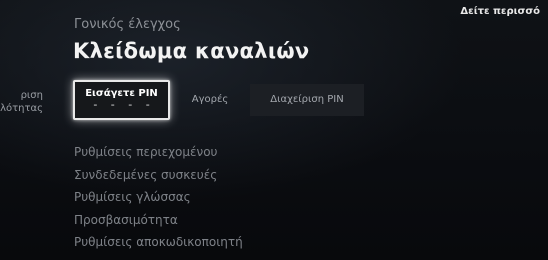  Describe the element at coordinates (307, 100) in the screenshot. I see `tab-manage-pin: Διαχείριση PIN` at that location.